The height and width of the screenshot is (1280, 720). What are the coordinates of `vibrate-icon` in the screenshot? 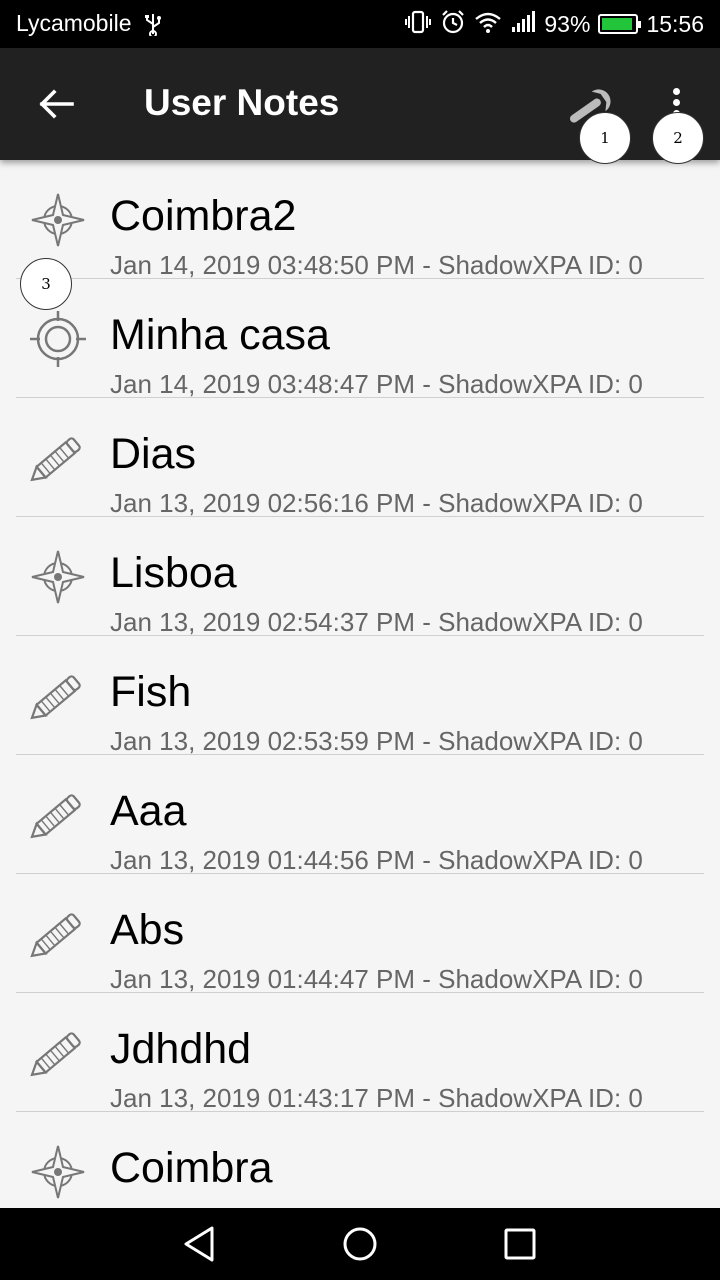 It's located at (418, 24).